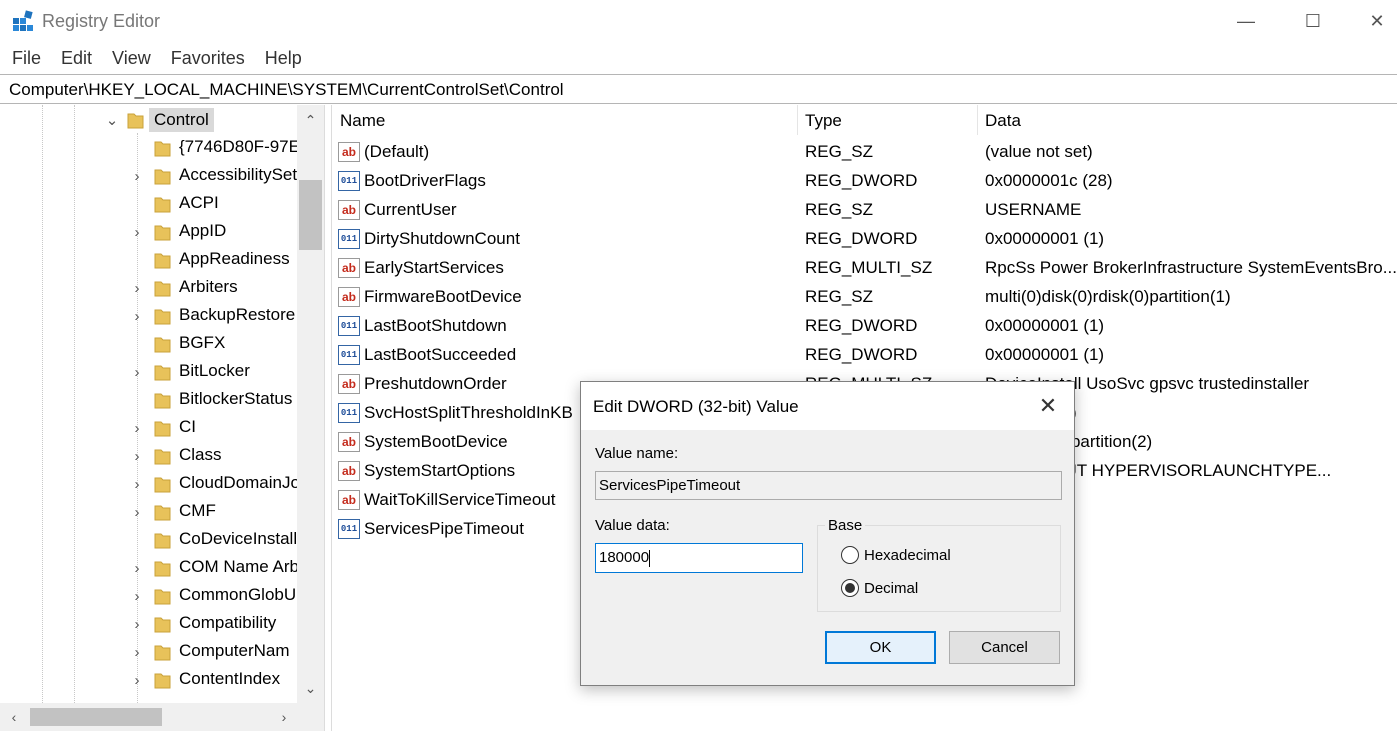 This screenshot has height=731, width=1397. What do you see at coordinates (907, 555) in the screenshot?
I see `radio-hexadecimal-label: Hexadecimal` at bounding box center [907, 555].